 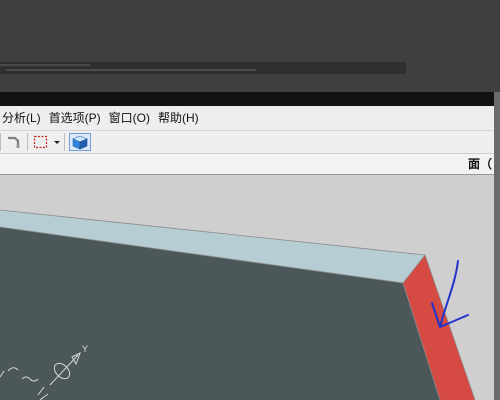 I want to click on toolbar, so click(x=247, y=142).